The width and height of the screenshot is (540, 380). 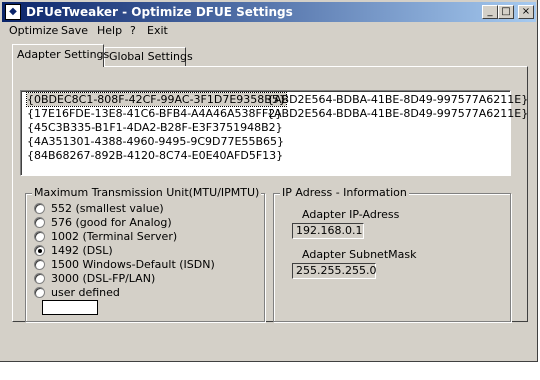 What do you see at coordinates (344, 192) in the screenshot?
I see `ip-info-group-label: IP Adress - Information` at bounding box center [344, 192].